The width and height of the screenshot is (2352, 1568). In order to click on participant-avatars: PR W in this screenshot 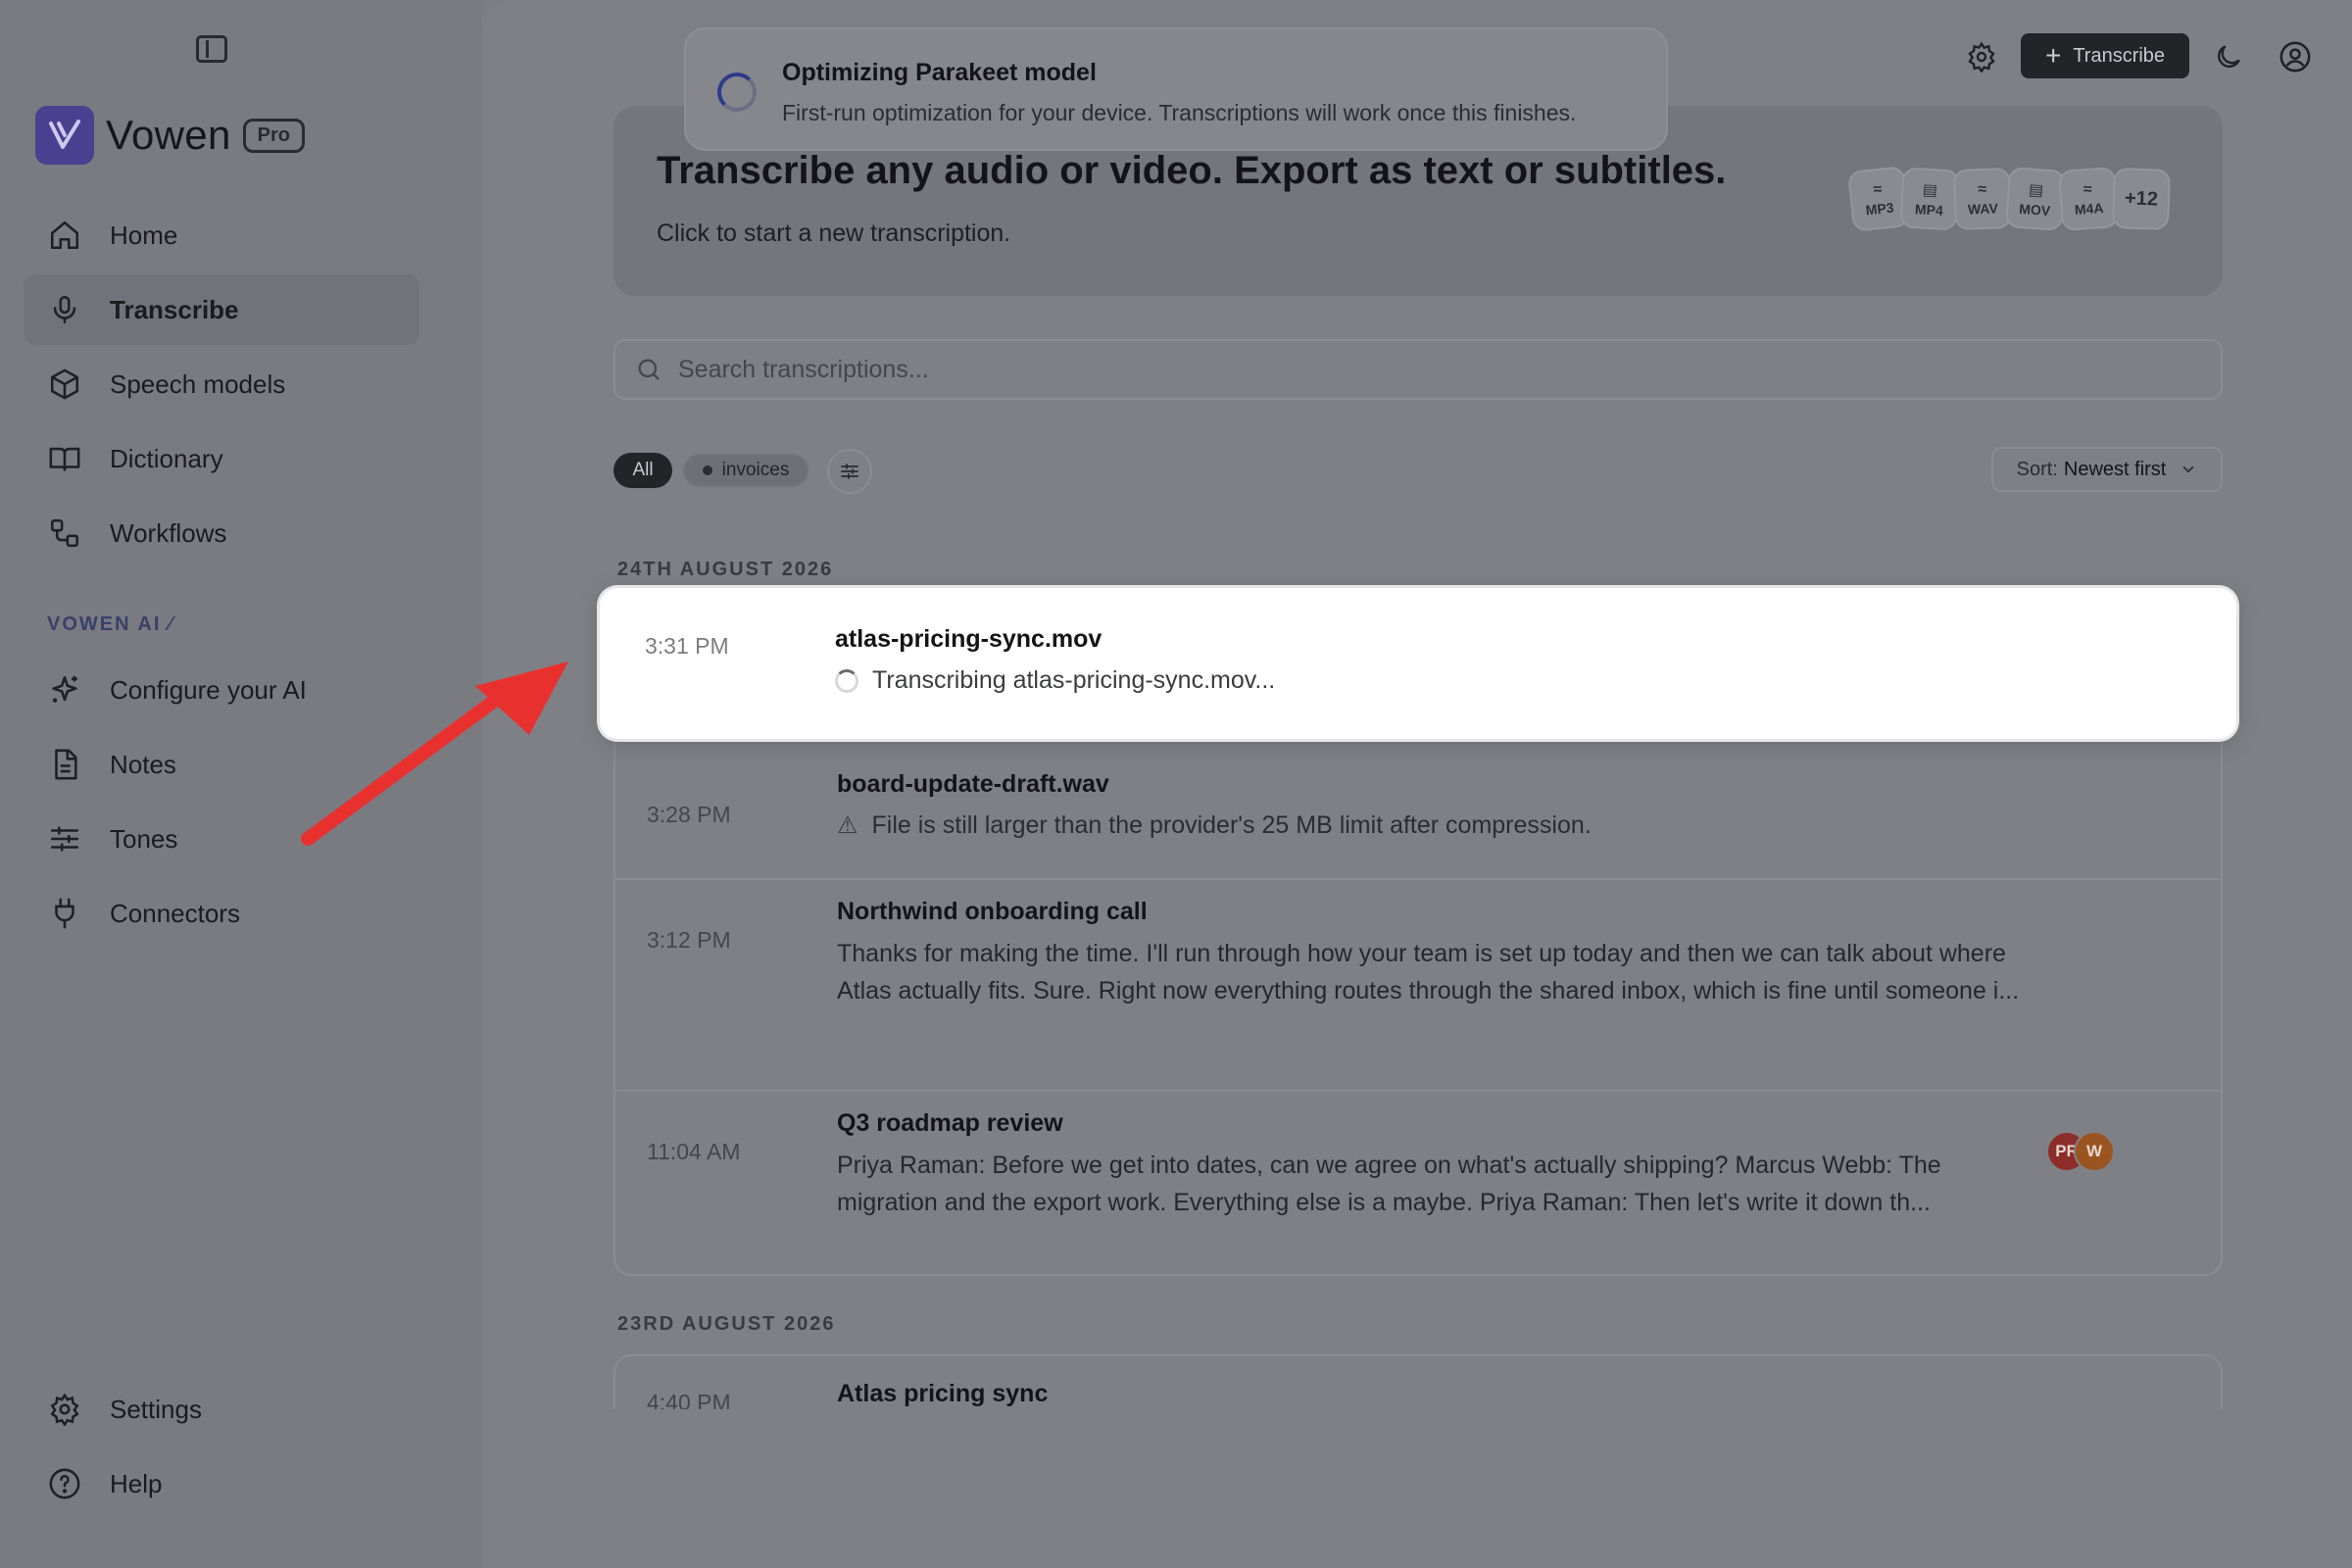, I will do `click(2080, 1151)`.